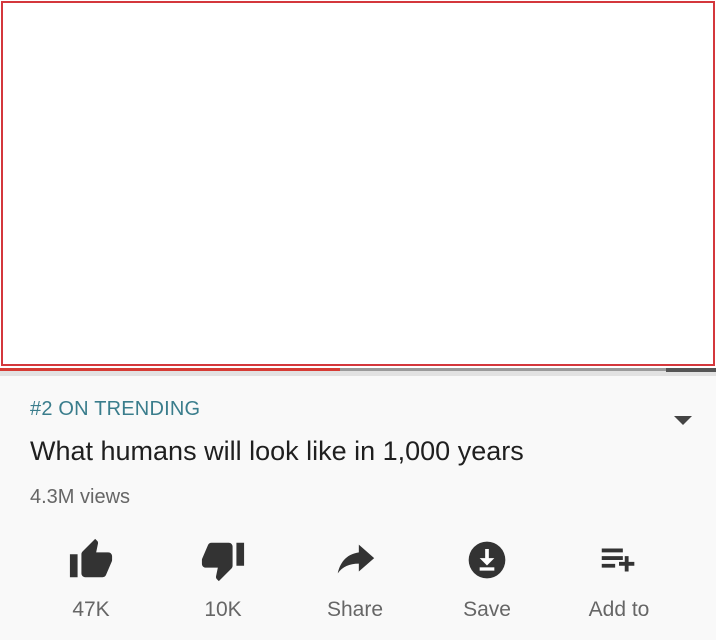 This screenshot has width=716, height=640. Describe the element at coordinates (358, 372) in the screenshot. I see `video-progress-bar` at that location.